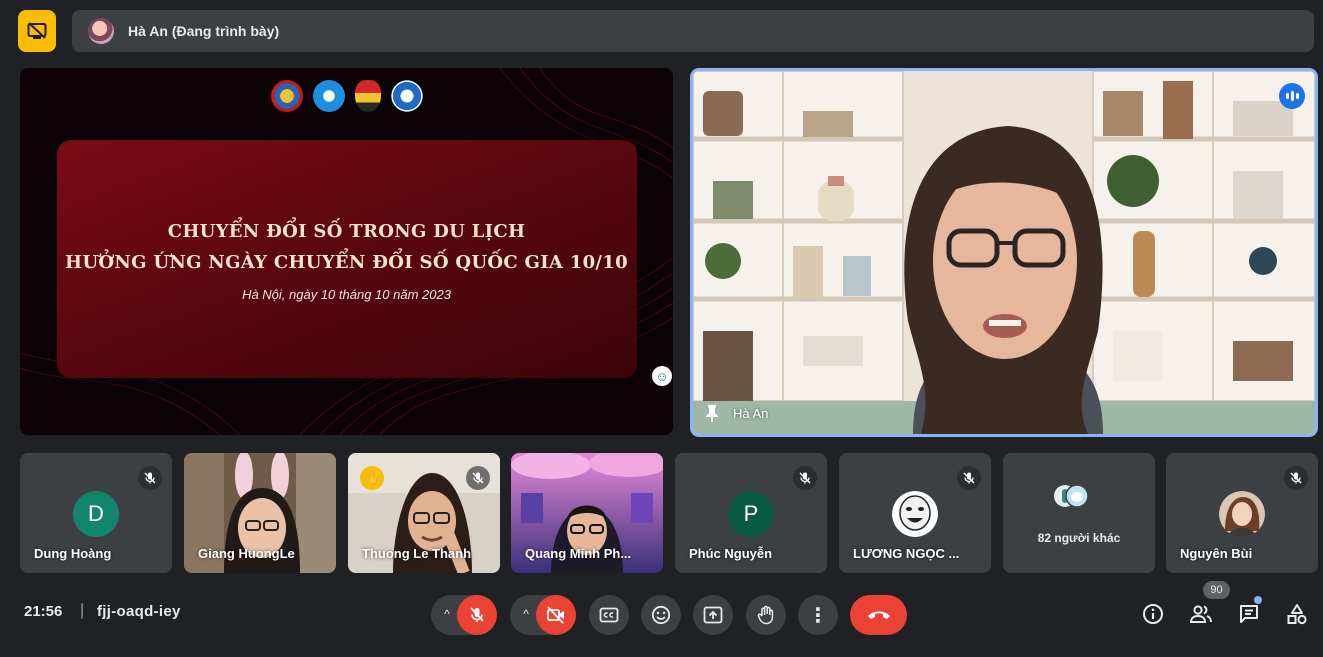 This screenshot has height=657, width=1323. What do you see at coordinates (43, 611) in the screenshot?
I see `meeting-time: 21:56` at bounding box center [43, 611].